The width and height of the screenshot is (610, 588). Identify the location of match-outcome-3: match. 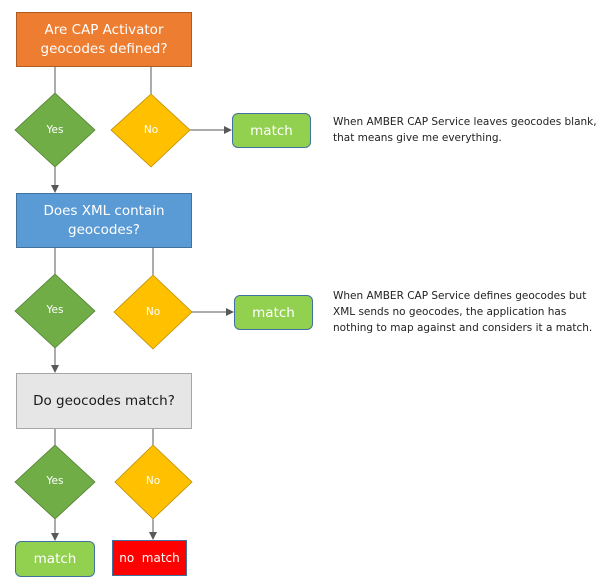
(55, 559).